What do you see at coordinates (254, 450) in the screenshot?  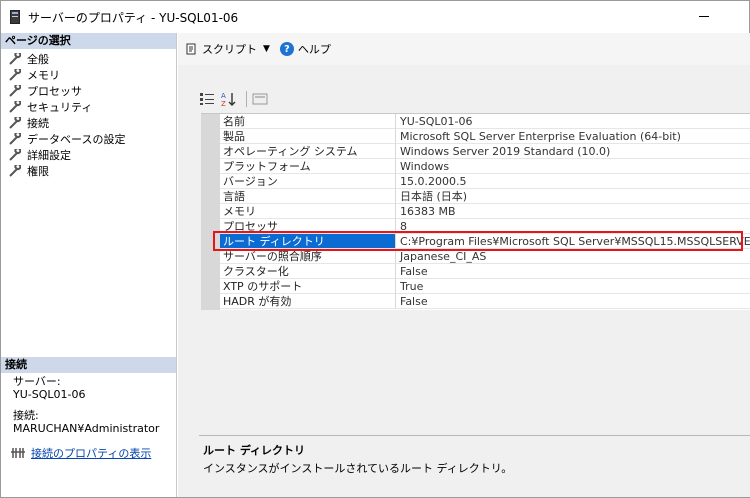 I see `description-title: ルート ディレクトリ` at bounding box center [254, 450].